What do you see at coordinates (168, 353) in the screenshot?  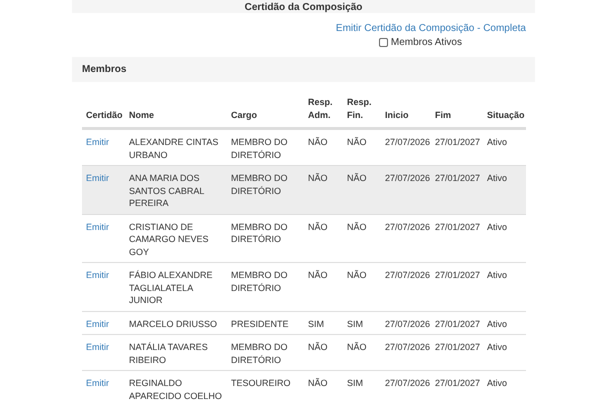 I see `table-cell: NATÁLIA TAVARES RIBEIRO` at bounding box center [168, 353].